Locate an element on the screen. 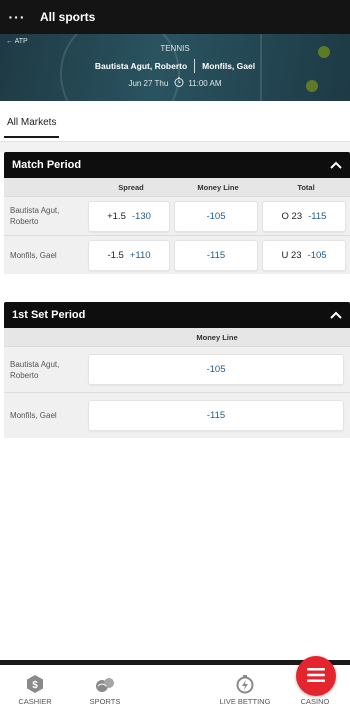  event-date: Jun 27 Thu is located at coordinates (148, 83).